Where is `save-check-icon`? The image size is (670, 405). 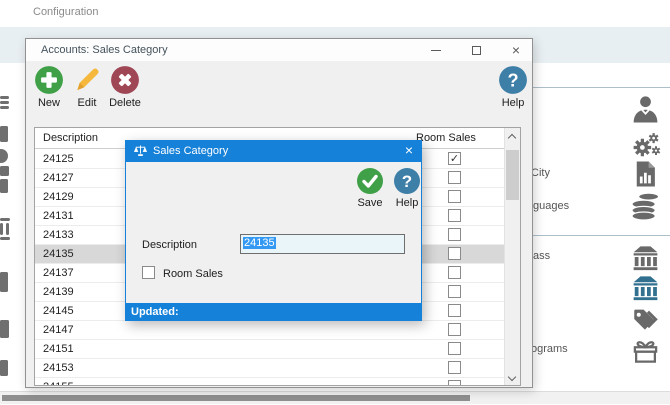 save-check-icon is located at coordinates (370, 181).